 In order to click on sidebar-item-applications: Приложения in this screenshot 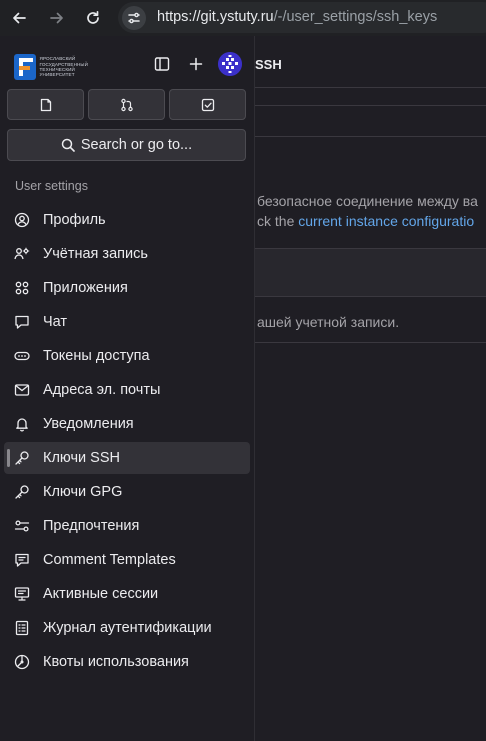, I will do `click(127, 288)`.